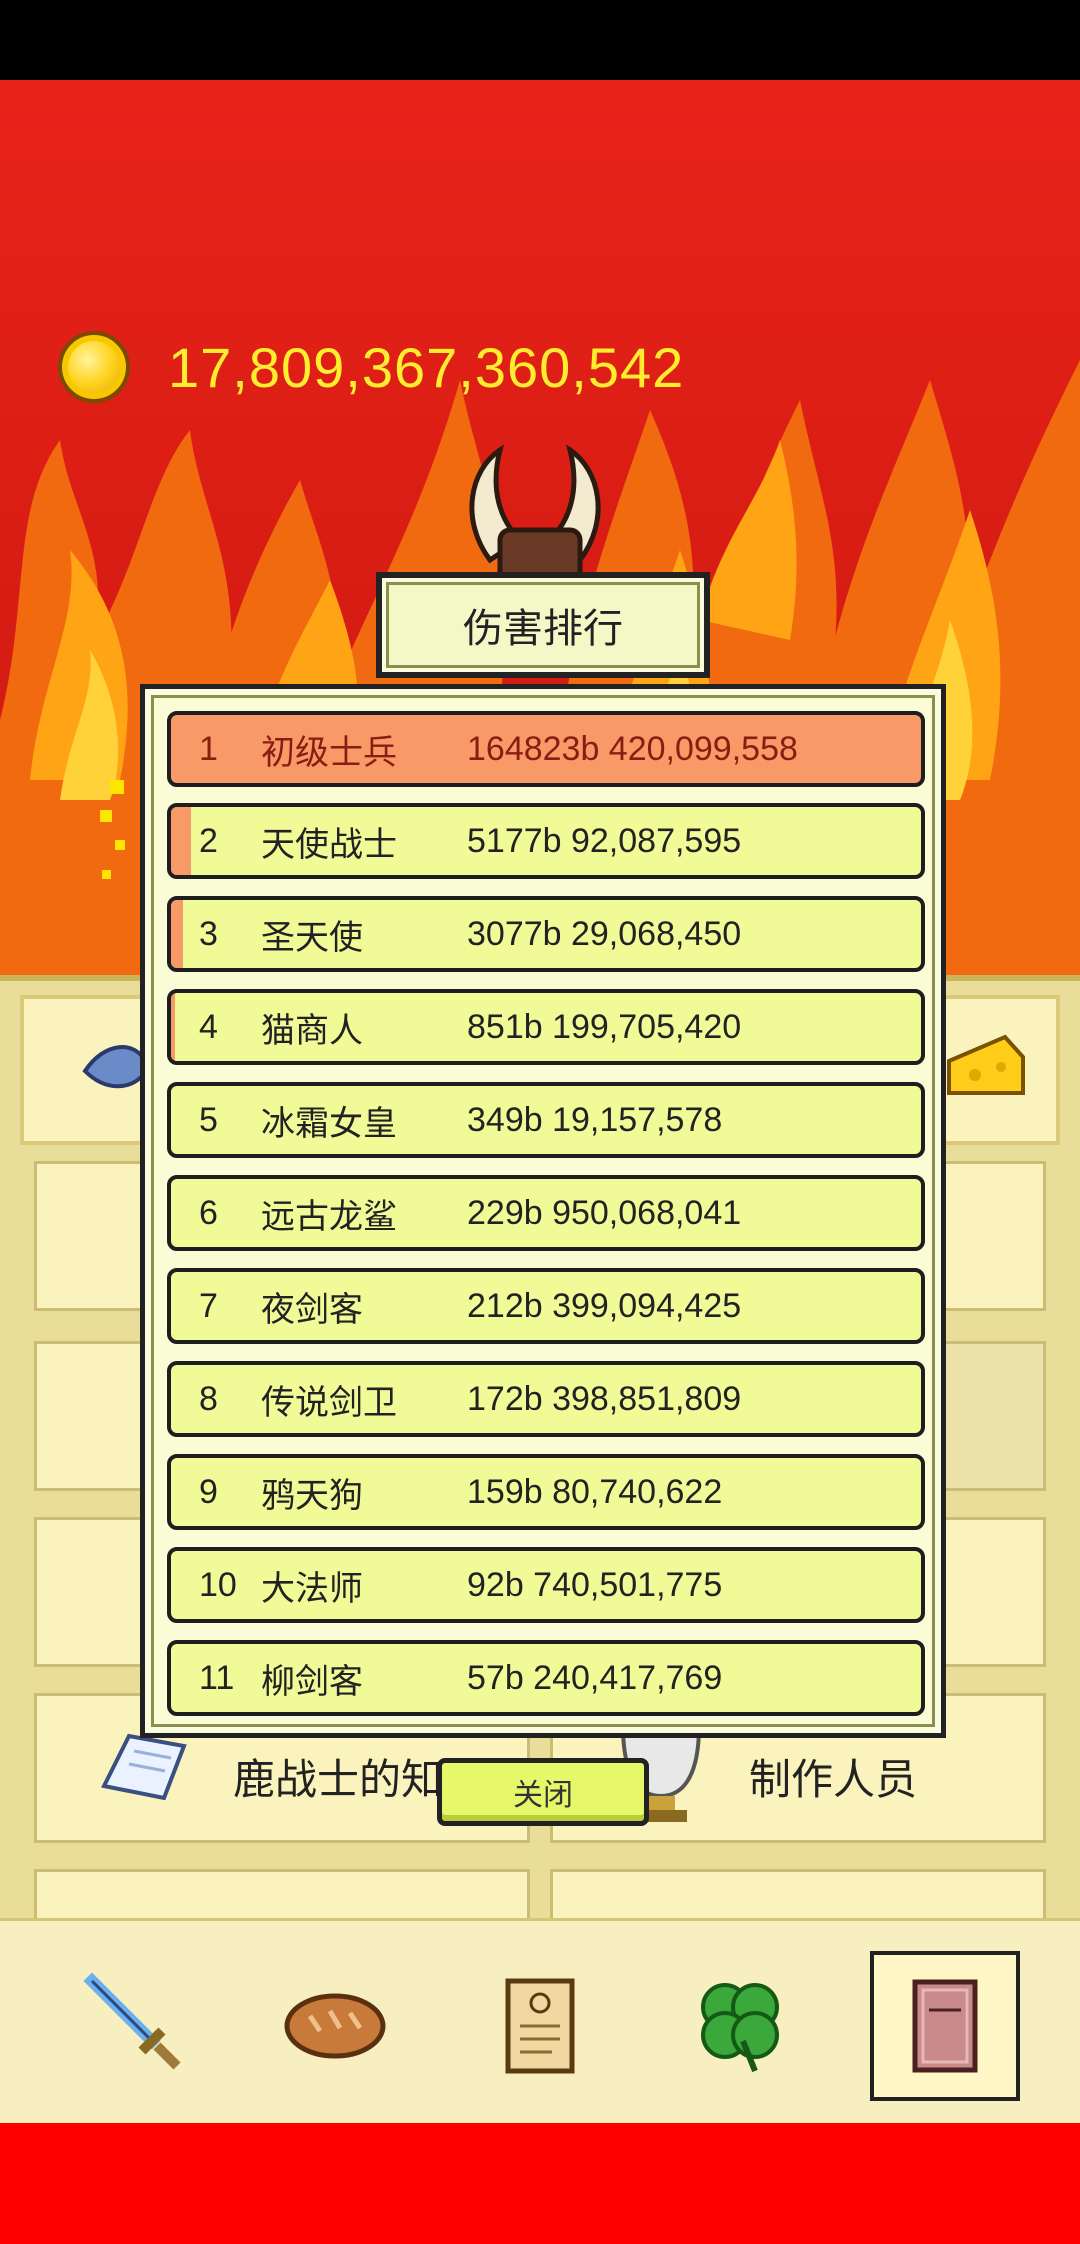 This screenshot has width=1080, height=2244. I want to click on rank-number: 9, so click(208, 1491).